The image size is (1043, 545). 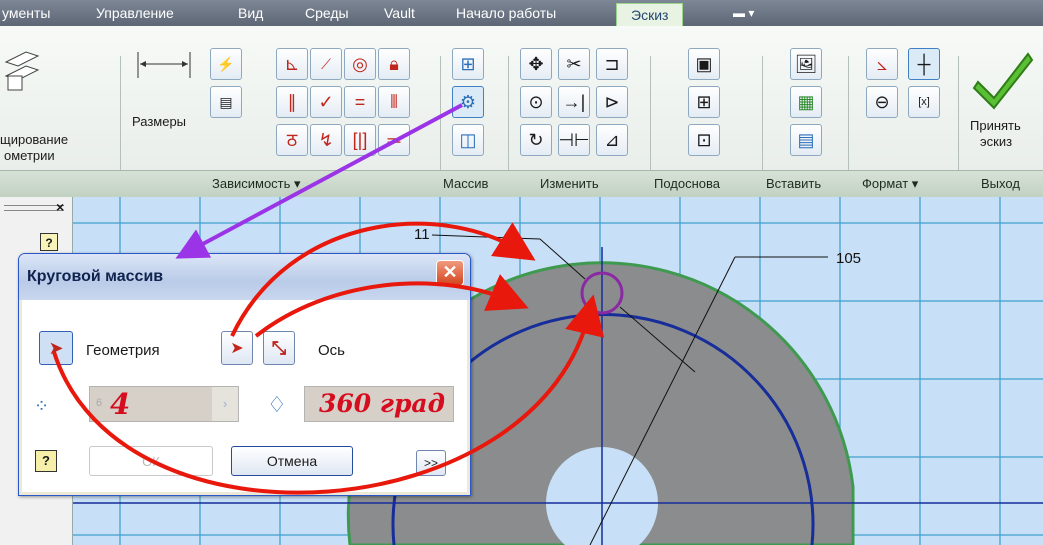 I want to click on ok-button: ОК, so click(x=151, y=461).